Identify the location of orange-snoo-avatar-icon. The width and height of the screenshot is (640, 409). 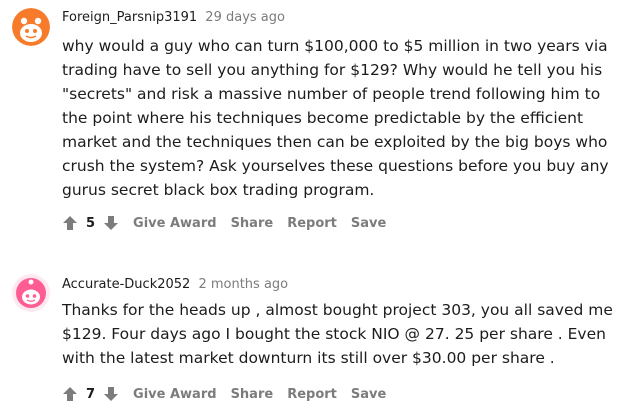
(31, 27).